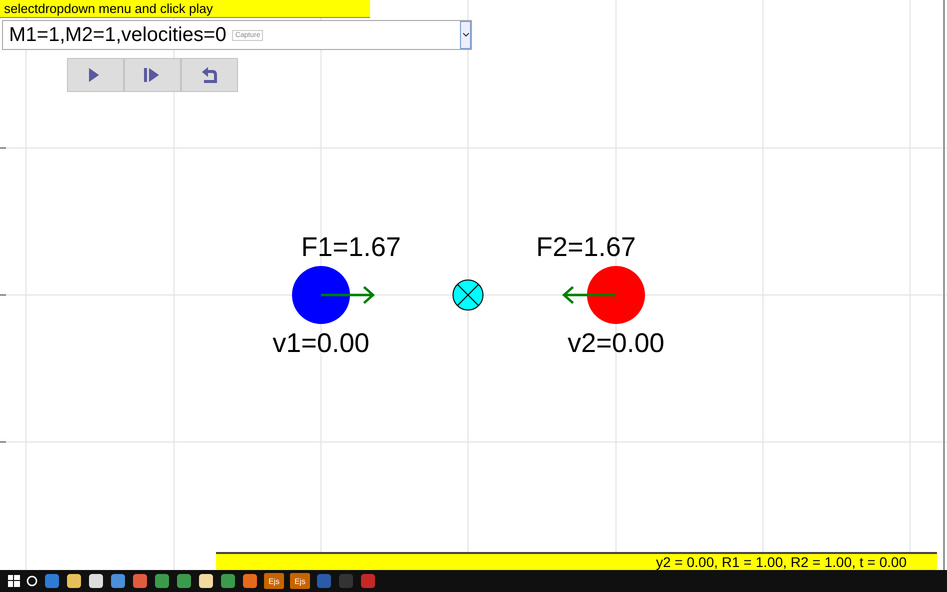 The image size is (947, 592). I want to click on step-button, so click(152, 75).